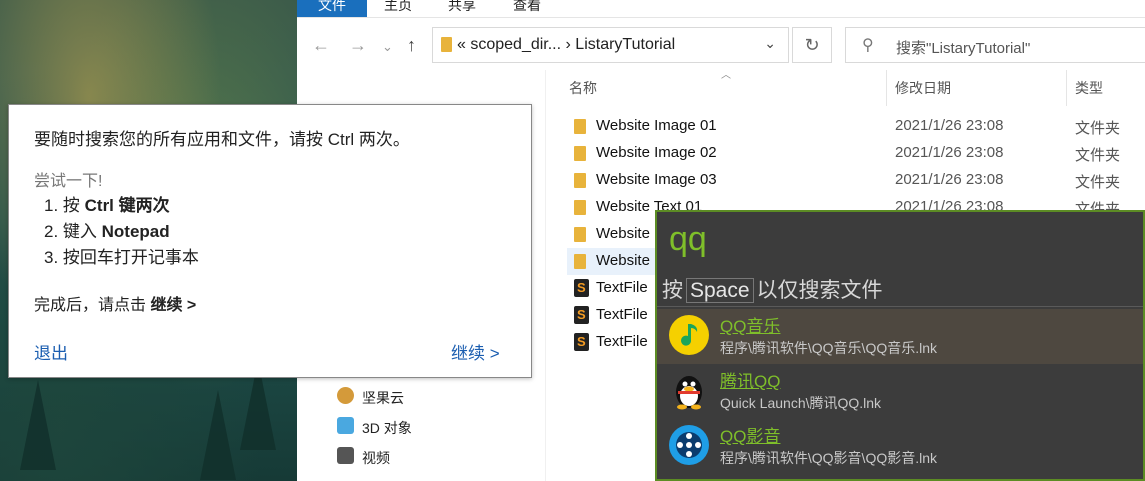 The height and width of the screenshot is (481, 1145). What do you see at coordinates (721, 9) in the screenshot?
I see `ribbon-tabs: 文件 主页 共享 查看` at bounding box center [721, 9].